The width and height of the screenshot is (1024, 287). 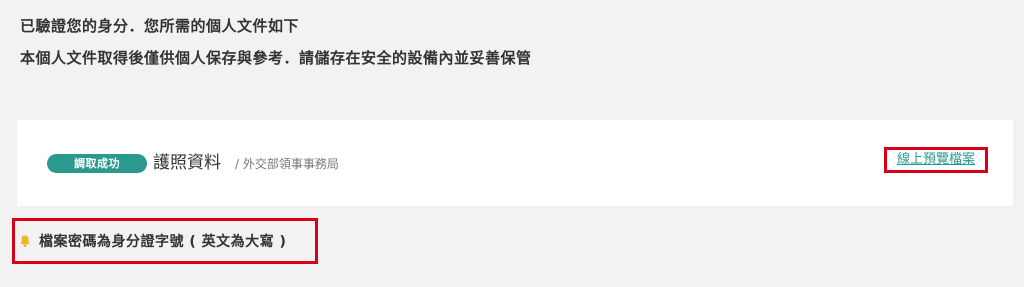 What do you see at coordinates (160, 26) in the screenshot?
I see `intro-line-verified: 已驗證您的身分．您所需的個人文件如下` at bounding box center [160, 26].